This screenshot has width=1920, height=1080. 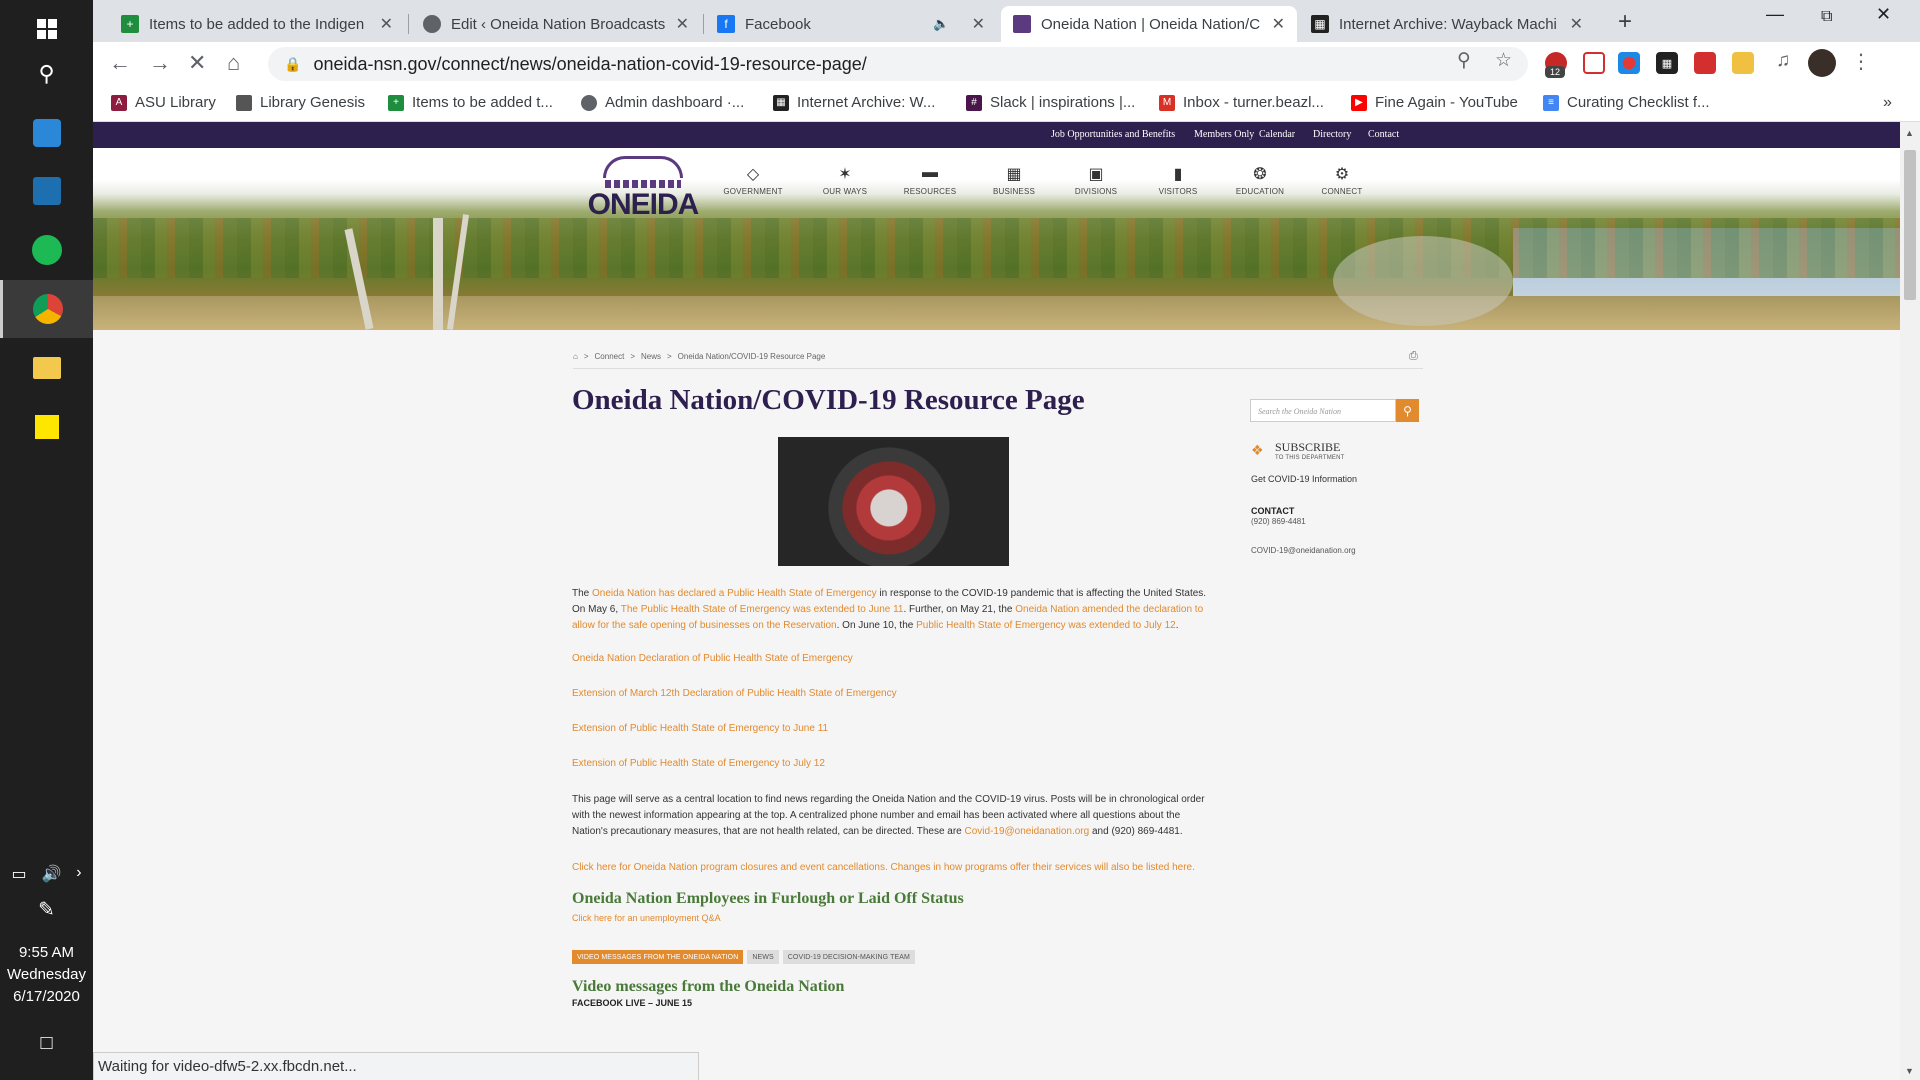 What do you see at coordinates (46, 909) in the screenshot?
I see `pen-icon: ✎` at bounding box center [46, 909].